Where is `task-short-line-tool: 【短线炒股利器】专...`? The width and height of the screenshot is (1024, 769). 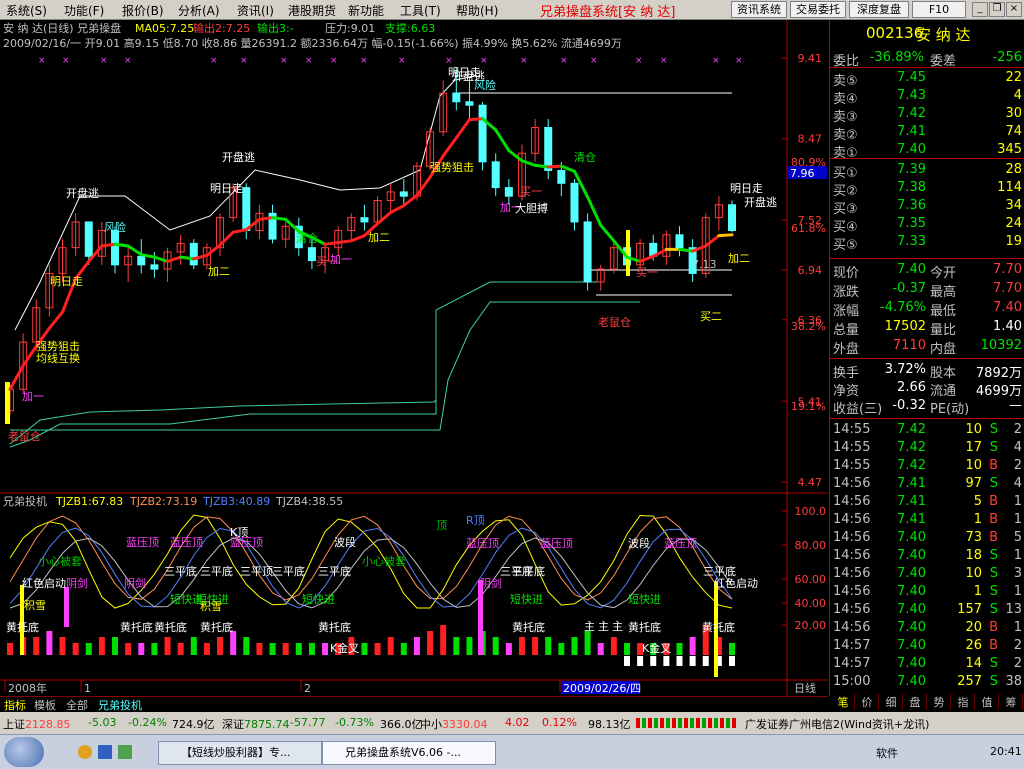
task-short-line-tool: 【短线炒股利器】专... is located at coordinates (240, 753).